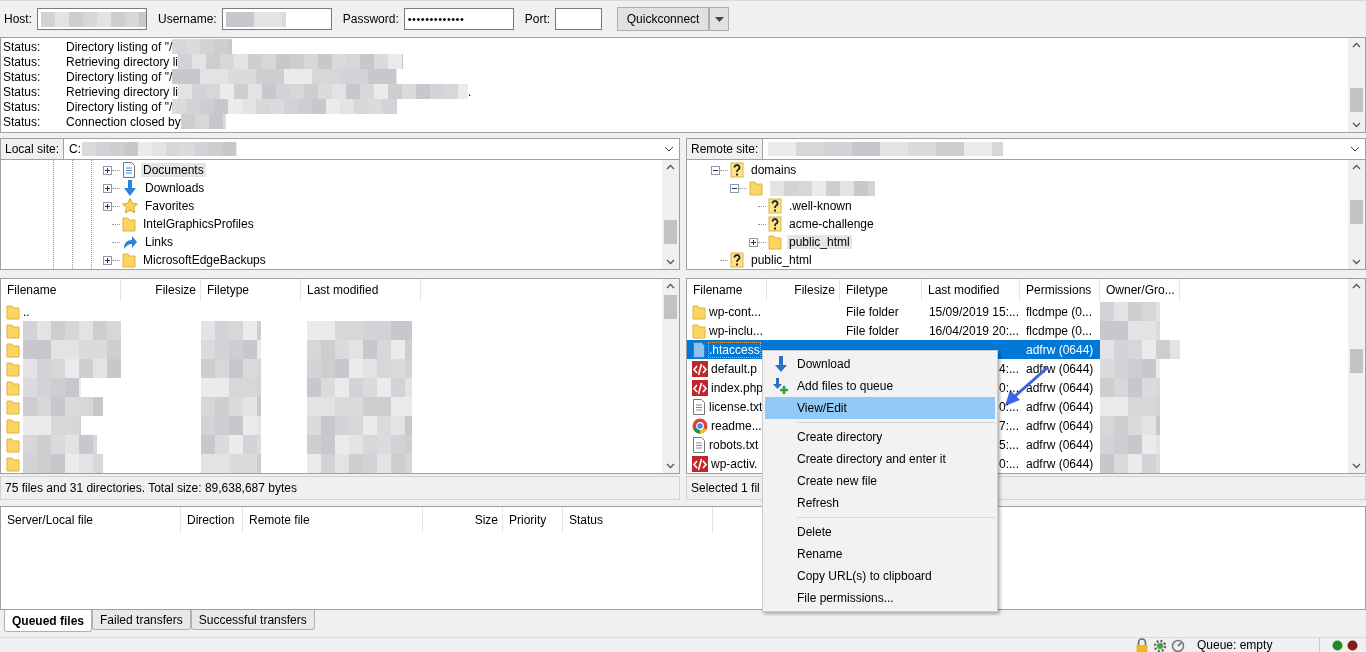  What do you see at coordinates (734, 368) in the screenshot?
I see `file-name: default.p` at bounding box center [734, 368].